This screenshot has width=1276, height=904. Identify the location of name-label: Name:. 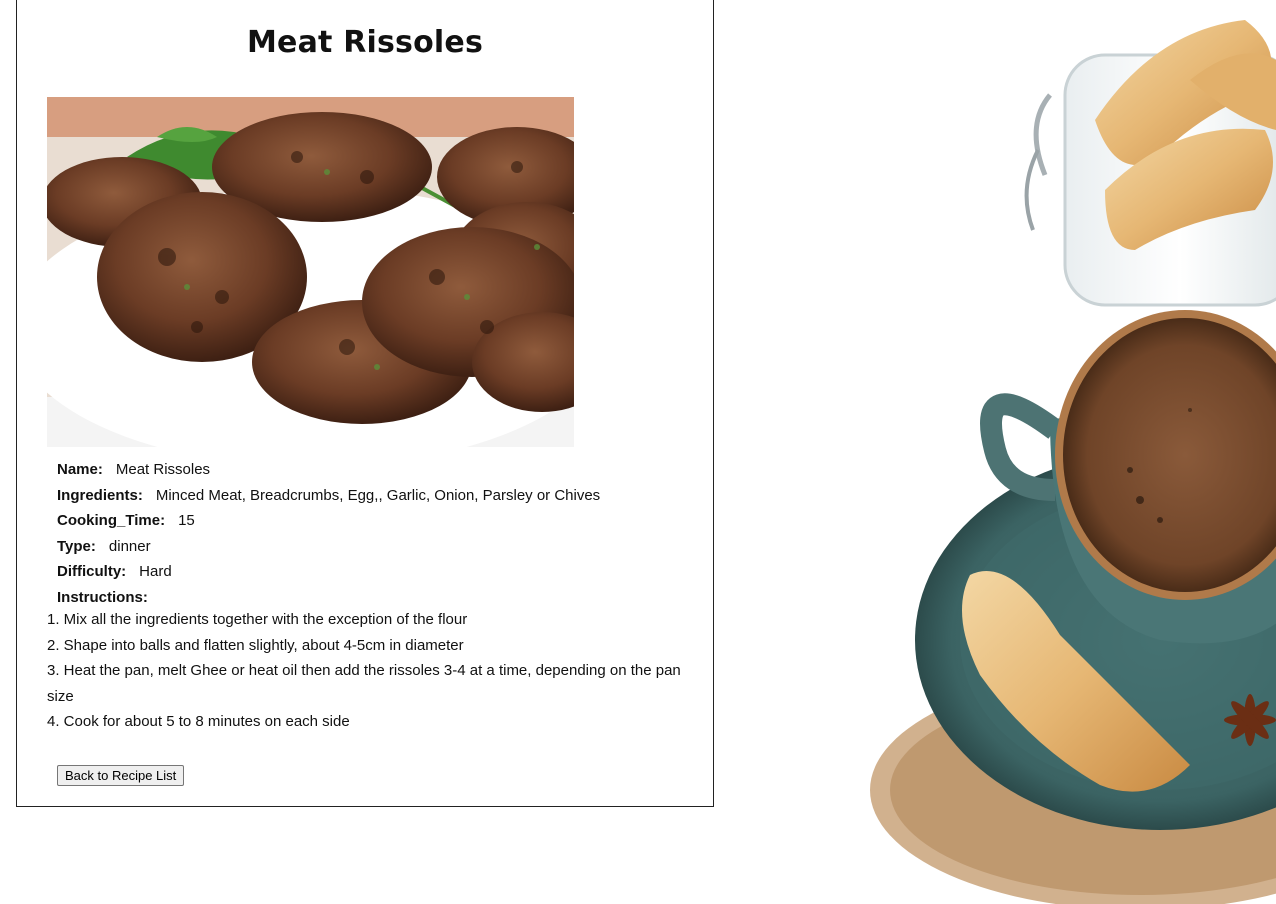
(80, 469).